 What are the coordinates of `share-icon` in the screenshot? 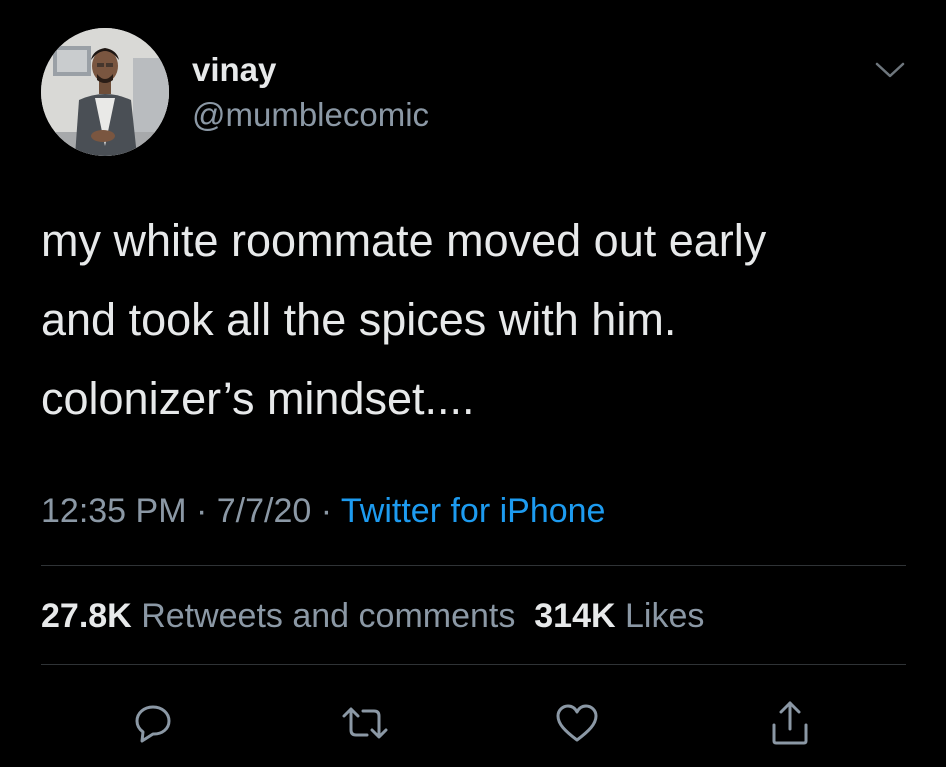 It's located at (790, 723).